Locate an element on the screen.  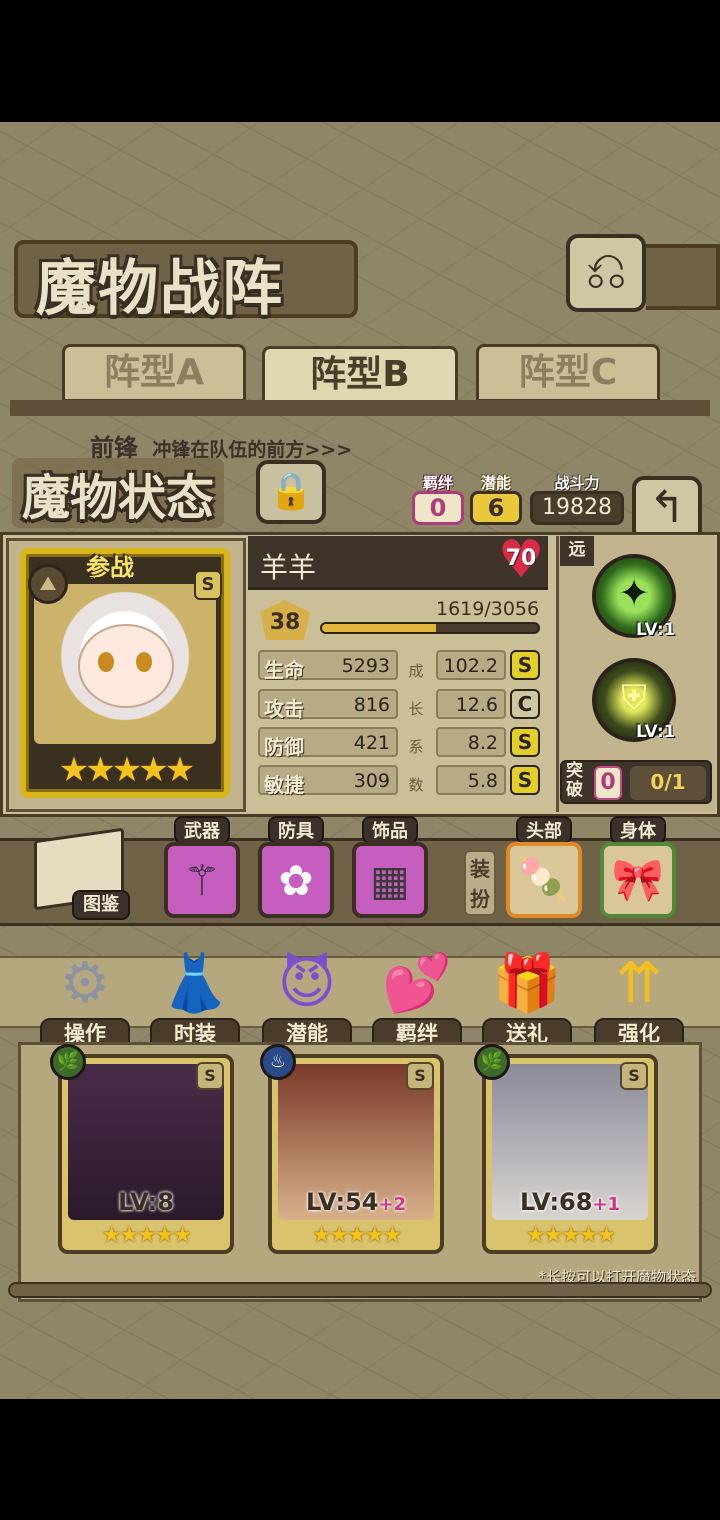
bond-label: 羁绊 is located at coordinates (437, 483).